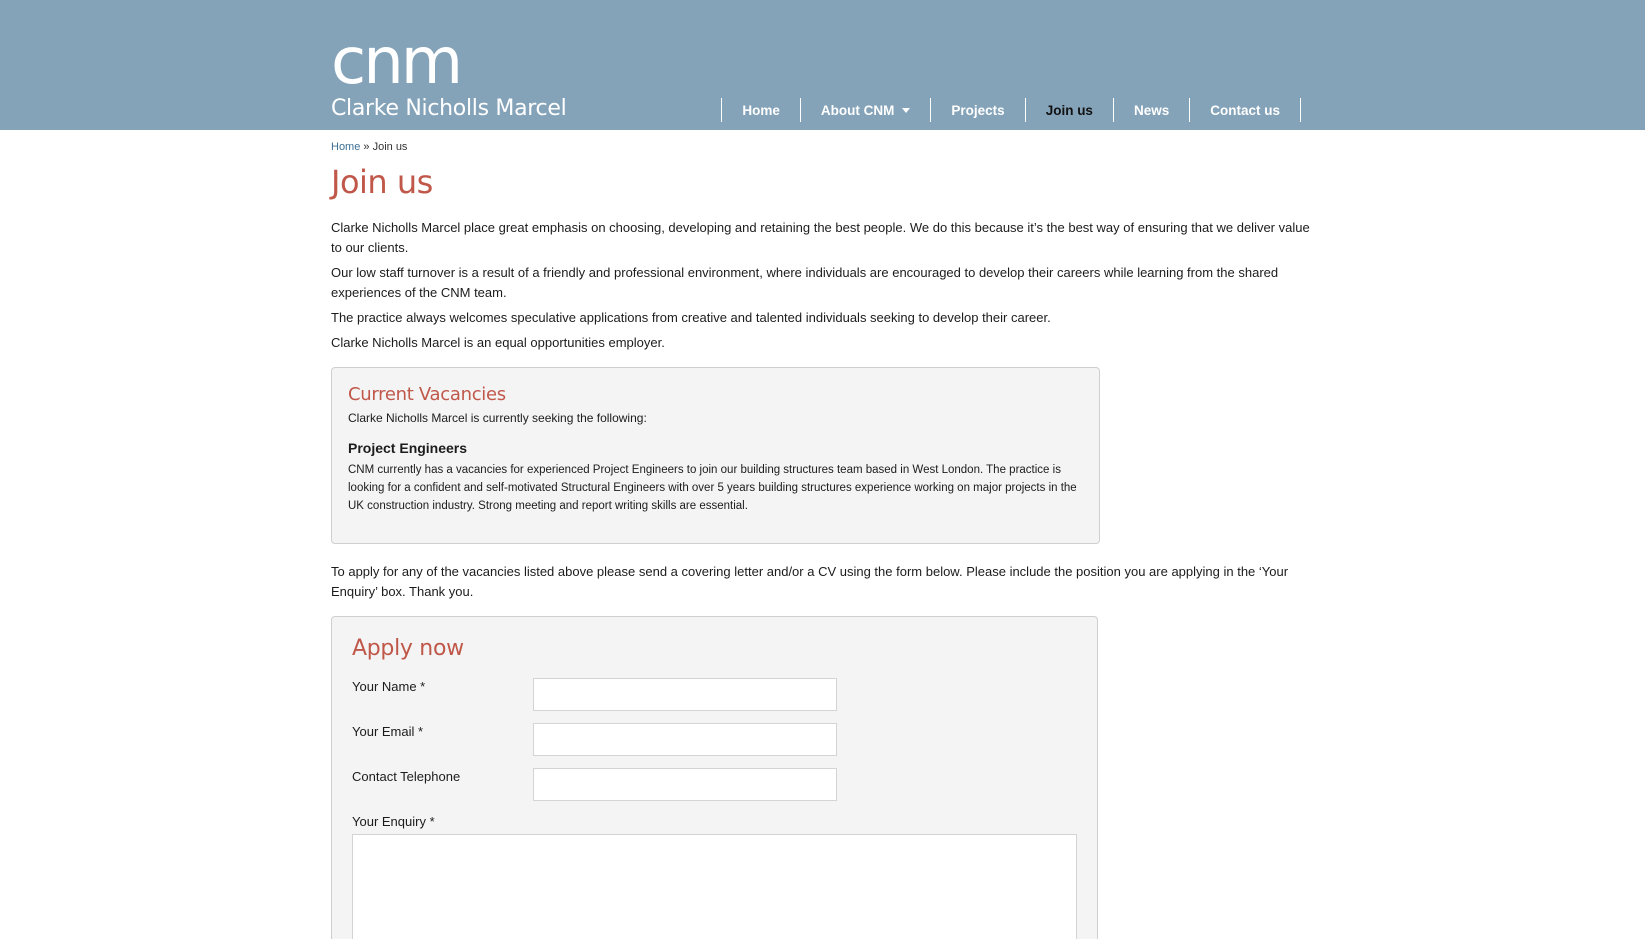 The width and height of the screenshot is (1645, 939). I want to click on logo-mark: cnm, so click(397, 62).